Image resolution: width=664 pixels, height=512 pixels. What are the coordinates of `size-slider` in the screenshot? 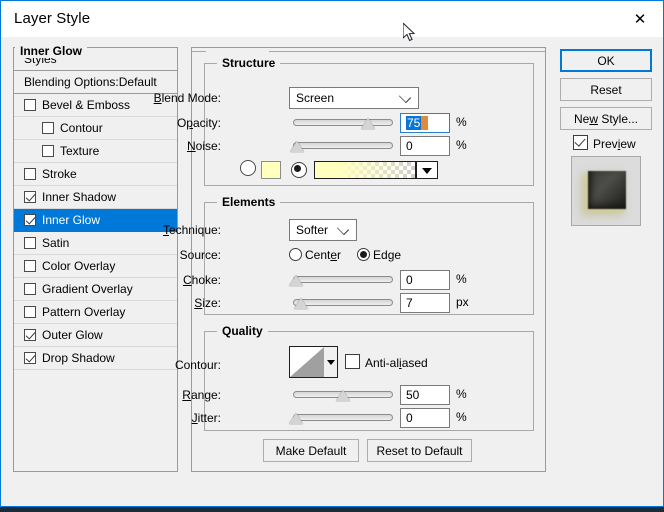 It's located at (343, 303).